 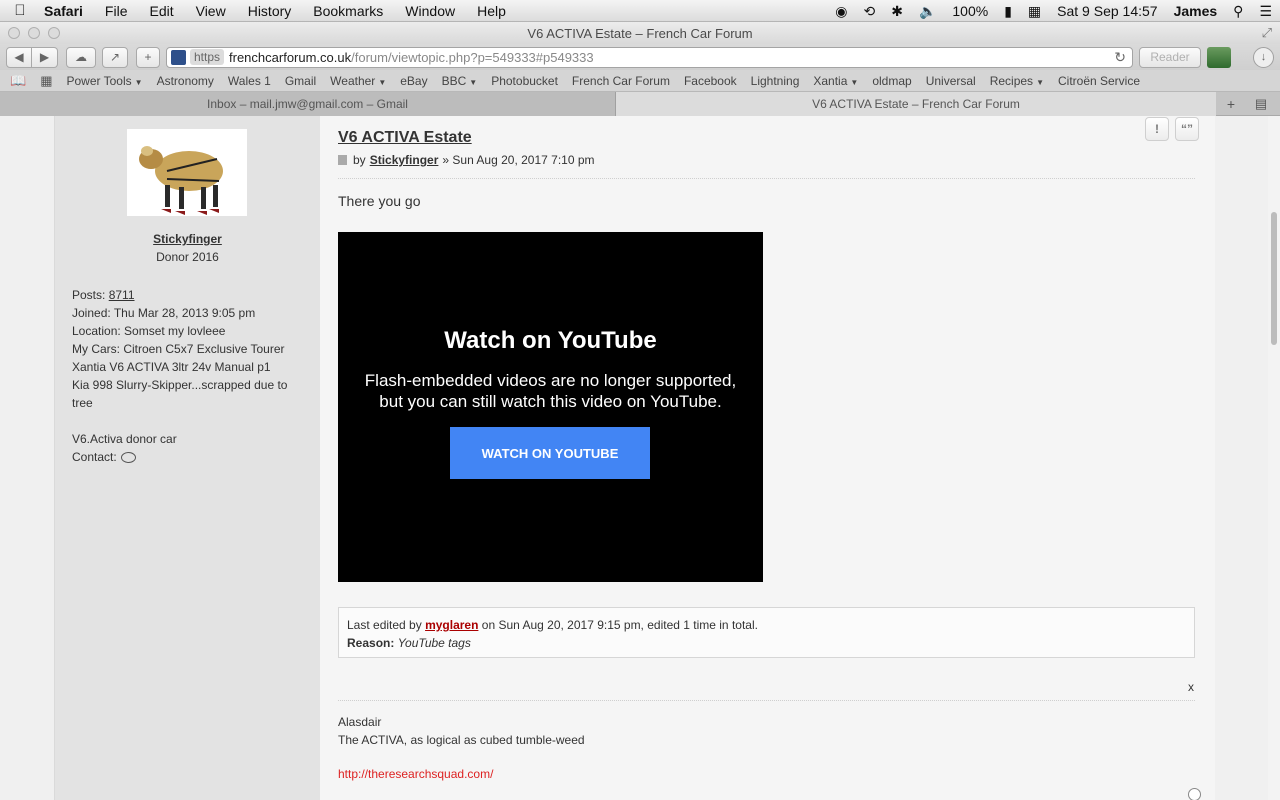 I want to click on bookmark-oldmap: oldmap, so click(x=891, y=81).